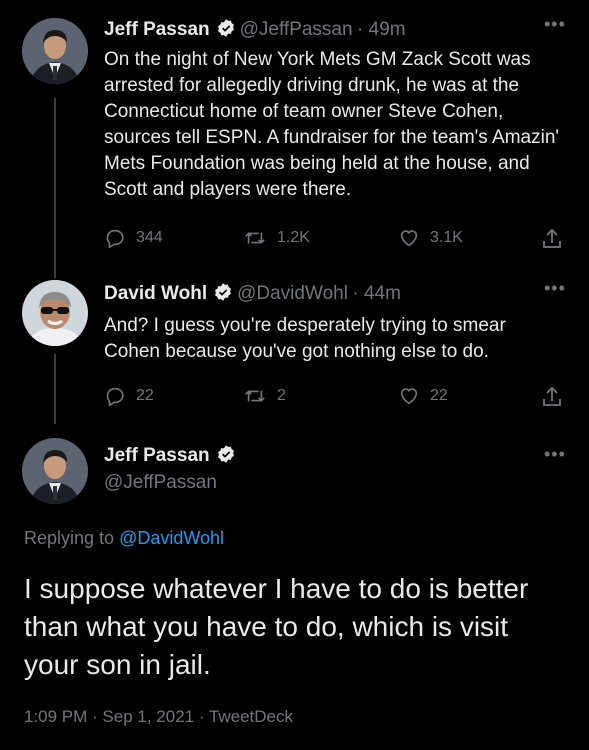  I want to click on tweet-time: · 44m, so click(376, 293).